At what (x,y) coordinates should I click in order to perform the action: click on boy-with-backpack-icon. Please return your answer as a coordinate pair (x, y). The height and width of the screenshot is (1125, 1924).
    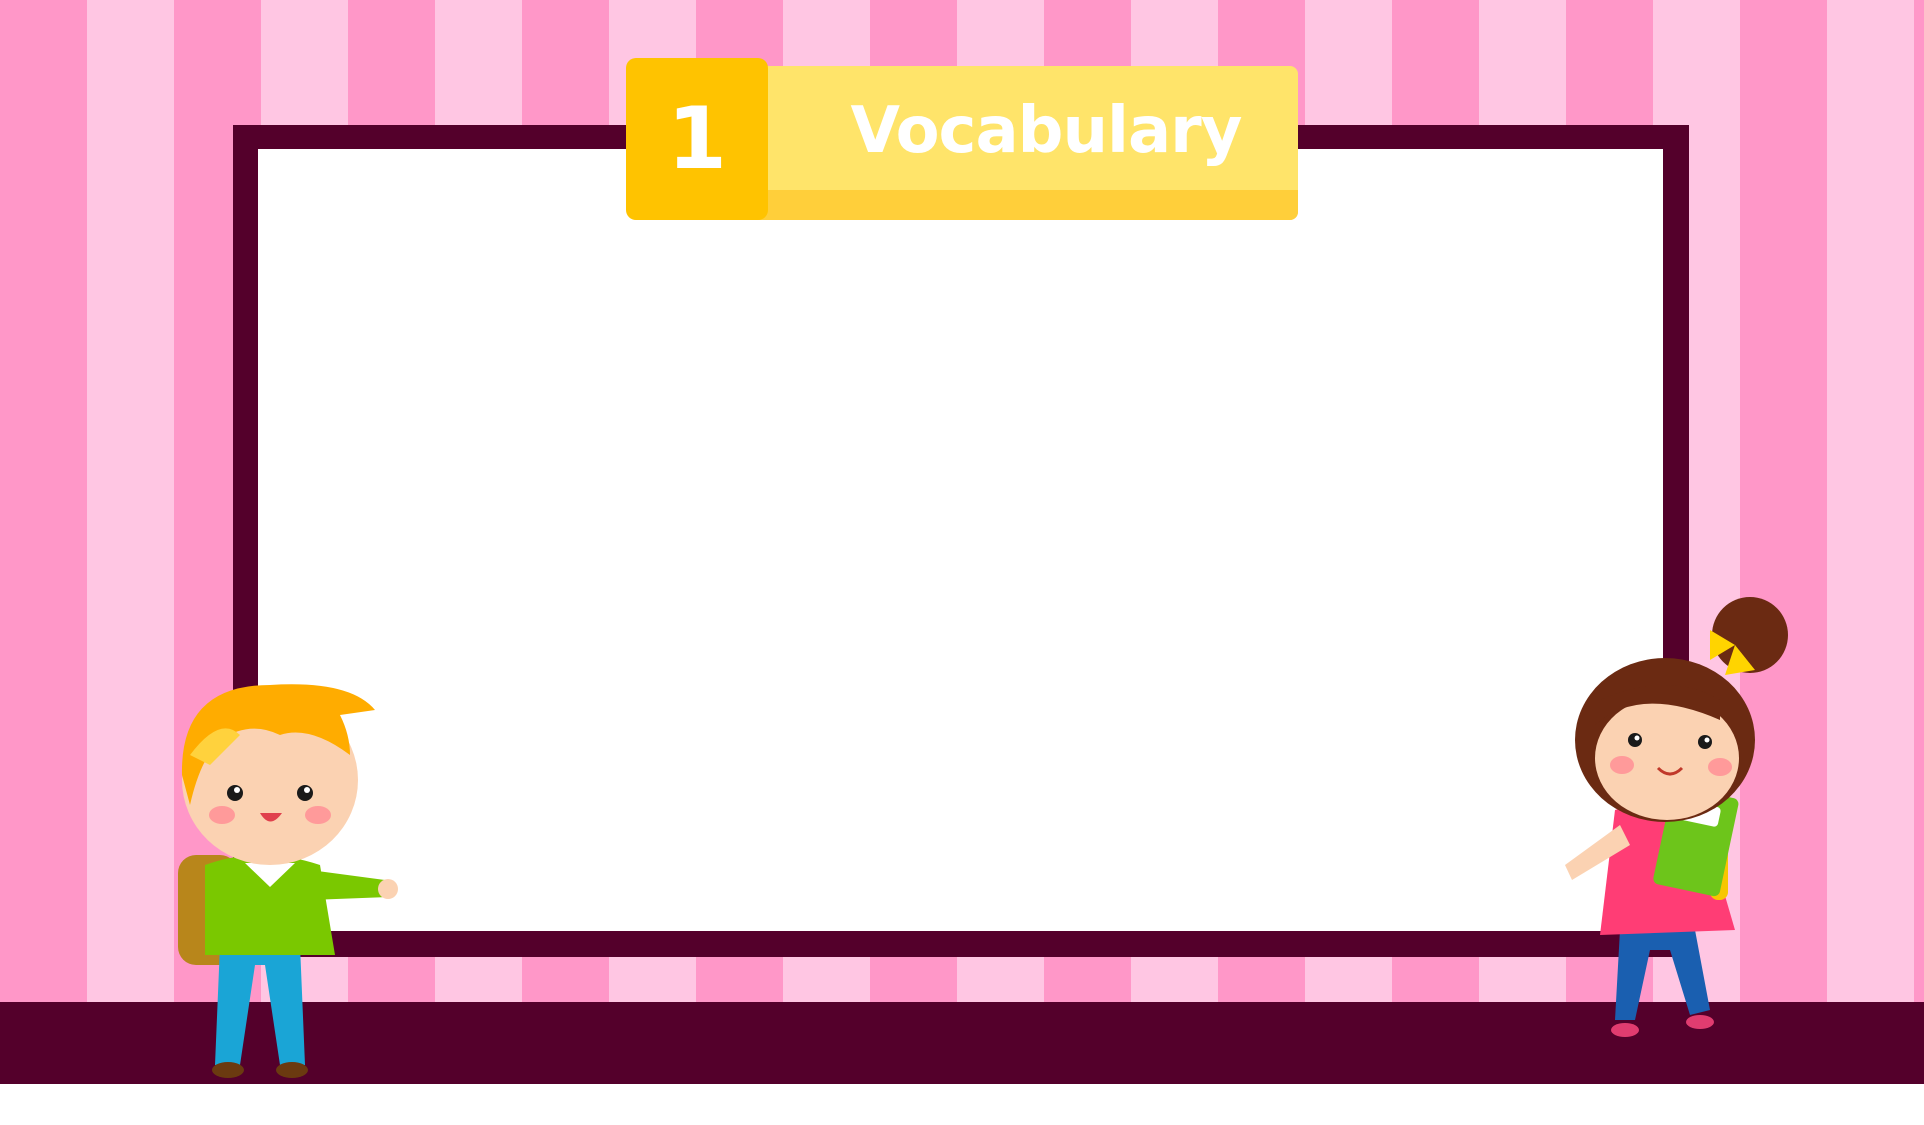
    Looking at the image, I should click on (288, 881).